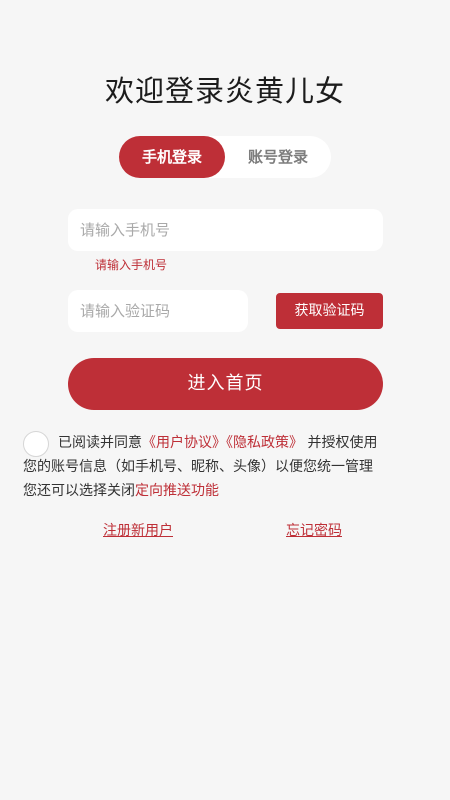 The height and width of the screenshot is (800, 450). I want to click on get-code-button: 获取验证码, so click(329, 311).